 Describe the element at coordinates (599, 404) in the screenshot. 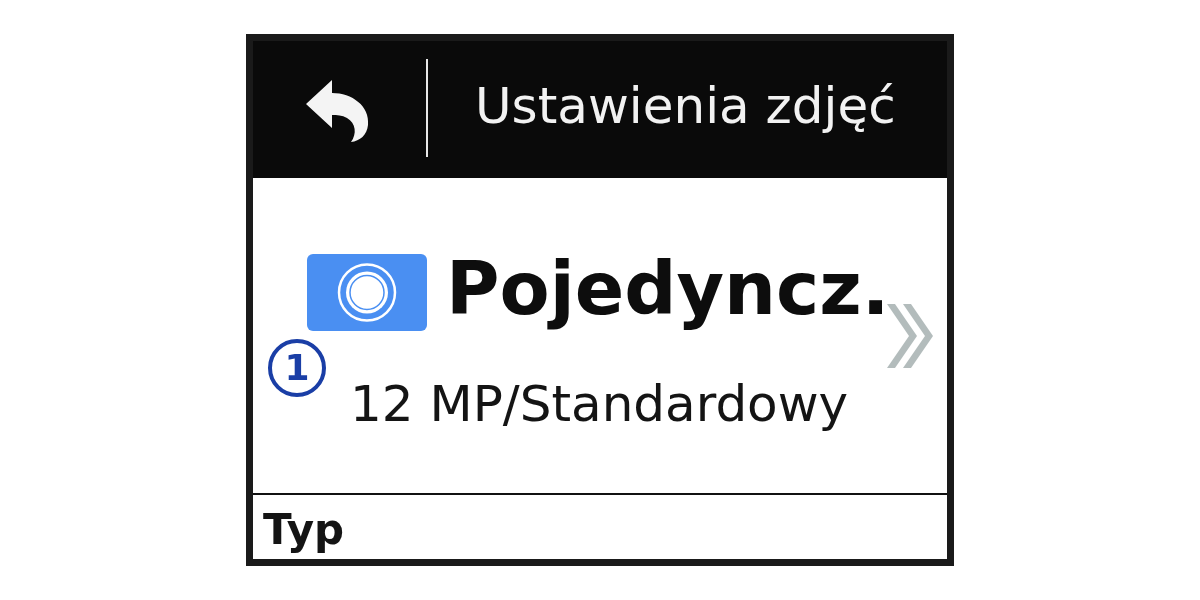

I see `mode-subtitle: 12 MP/Standardowy` at that location.